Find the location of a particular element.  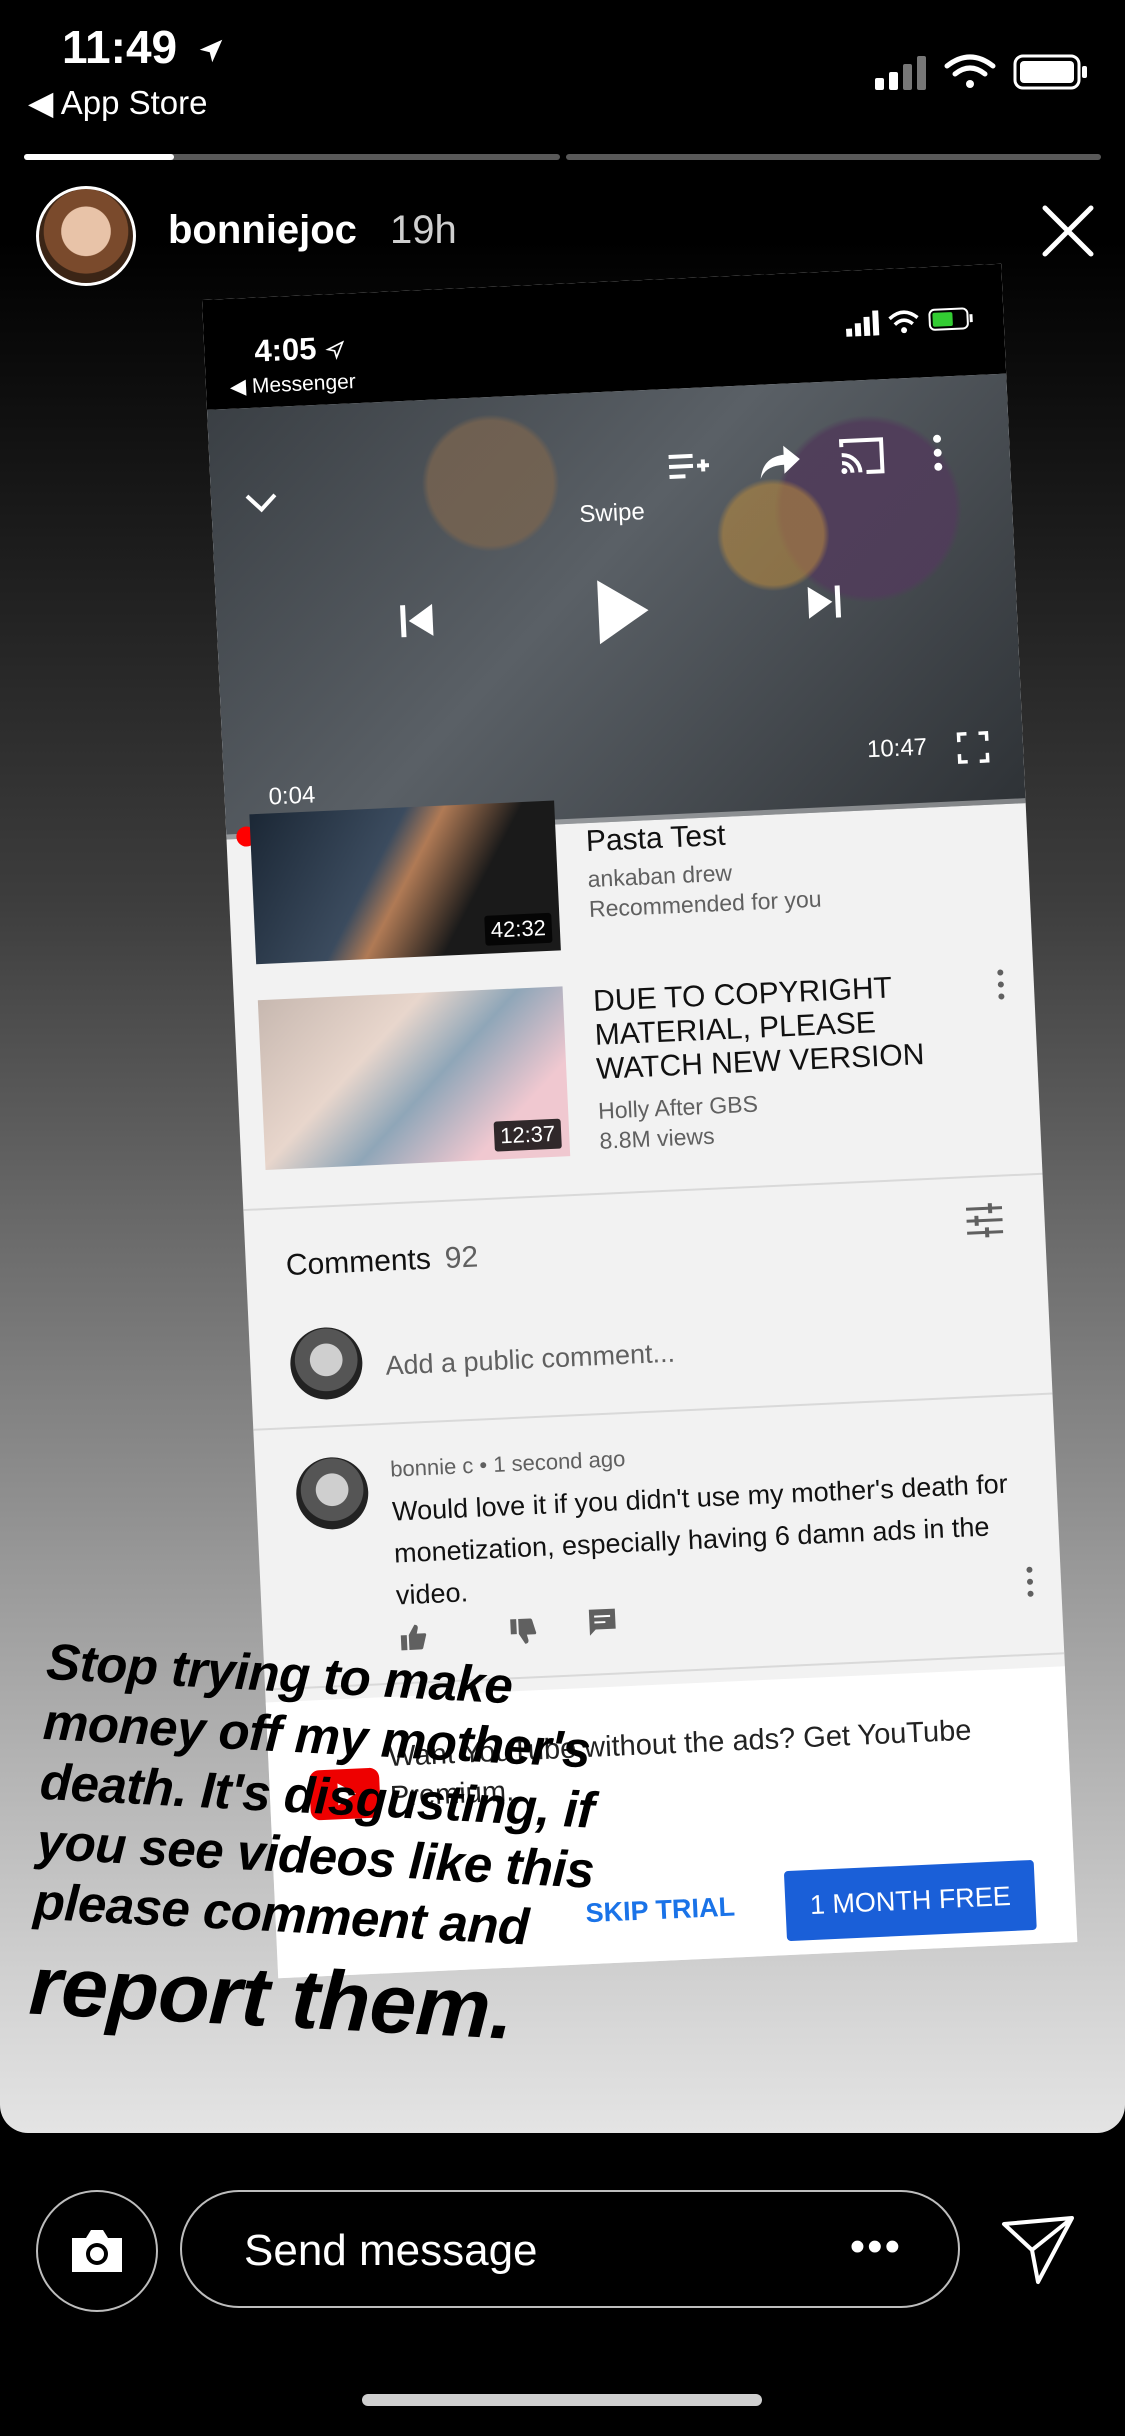

status-icons is located at coordinates (981, 72).